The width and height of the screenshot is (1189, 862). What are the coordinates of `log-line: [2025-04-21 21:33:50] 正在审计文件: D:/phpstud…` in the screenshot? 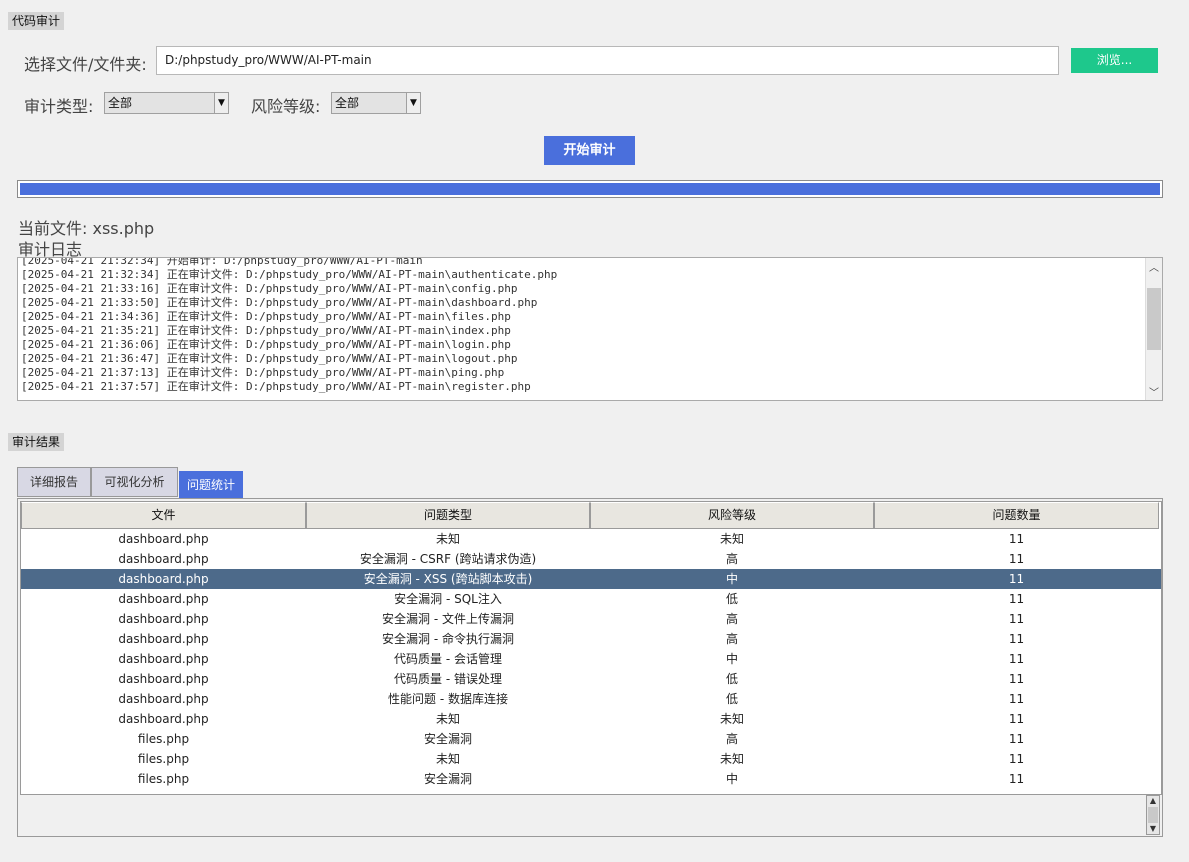 It's located at (279, 302).